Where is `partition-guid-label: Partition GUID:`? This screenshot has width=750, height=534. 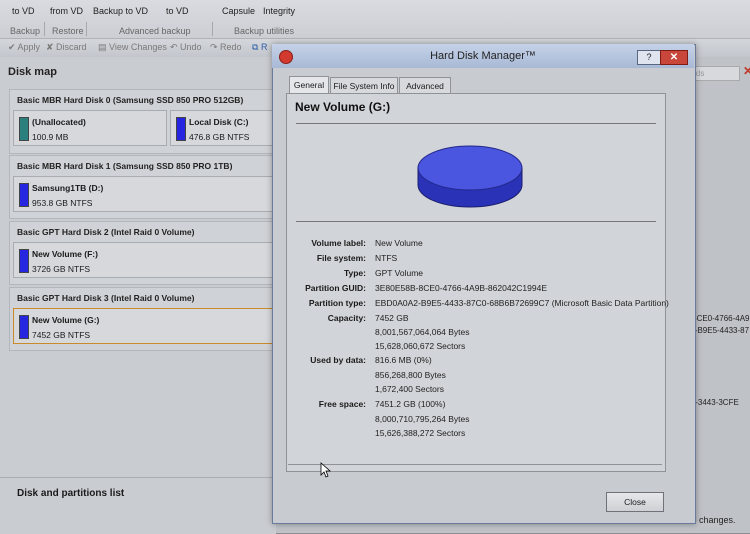
partition-guid-label: Partition GUID: is located at coordinates (335, 288).